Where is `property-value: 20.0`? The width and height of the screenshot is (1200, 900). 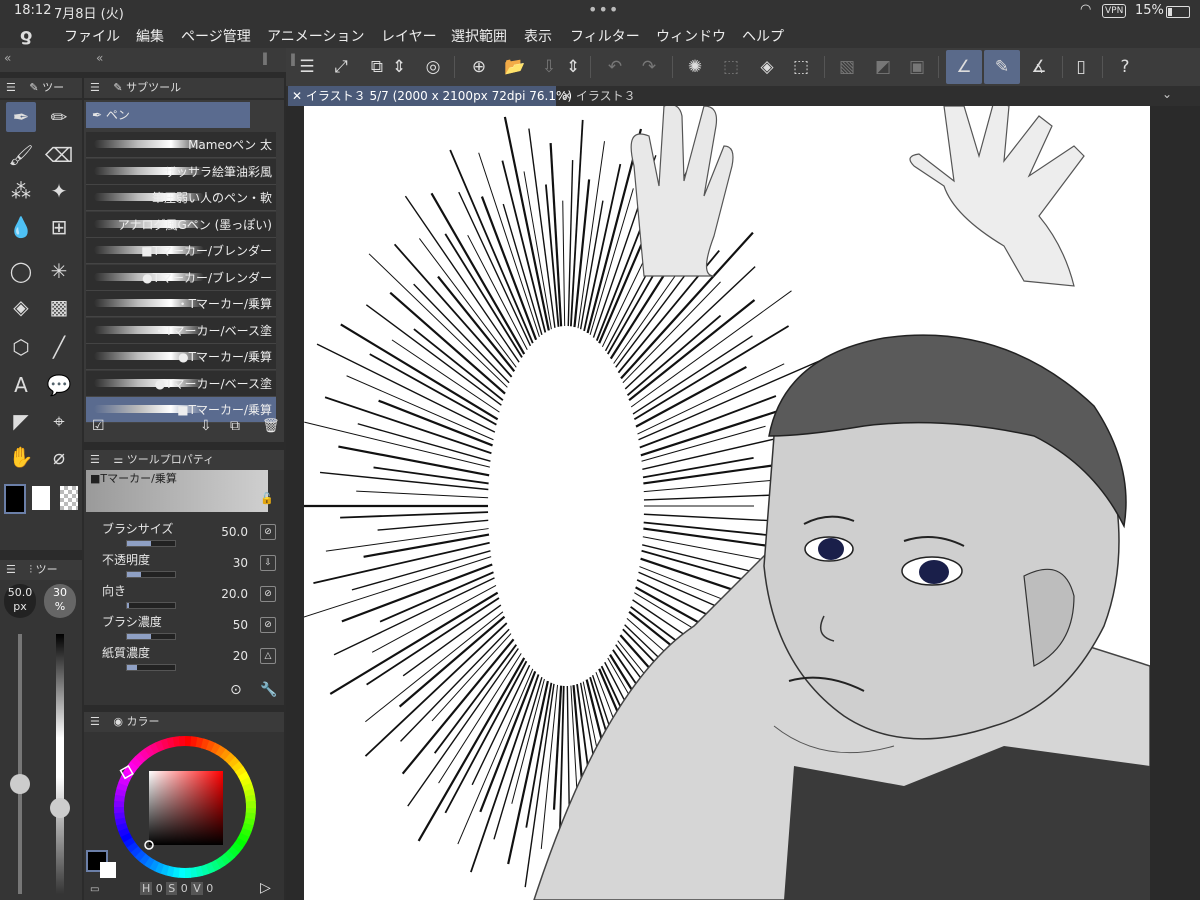
property-value: 20.0 is located at coordinates (228, 594).